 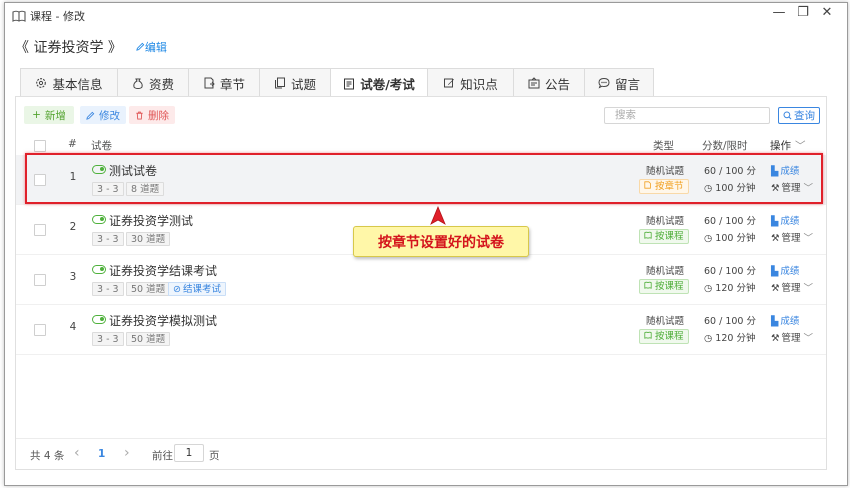 I want to click on page-number: 1, so click(x=101, y=454).